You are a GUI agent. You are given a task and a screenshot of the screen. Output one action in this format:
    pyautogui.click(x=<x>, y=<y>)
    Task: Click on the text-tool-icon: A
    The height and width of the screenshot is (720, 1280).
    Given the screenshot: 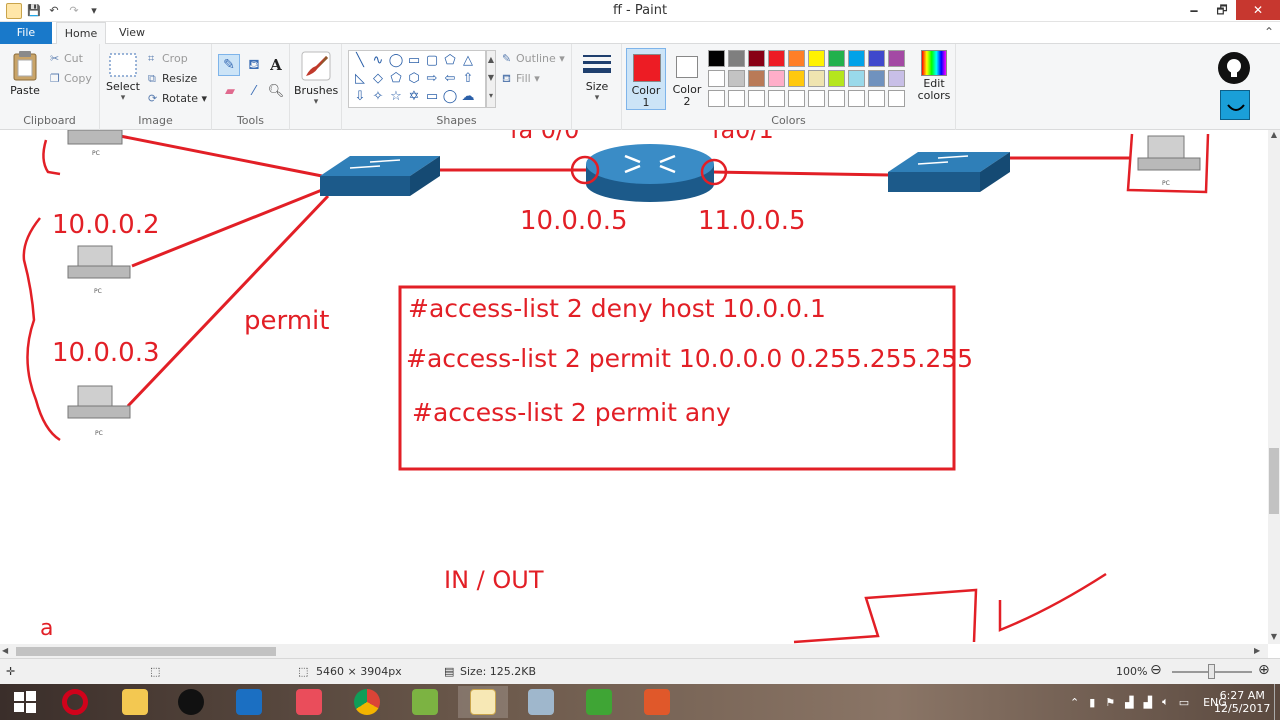 What is the action you would take?
    pyautogui.click(x=276, y=65)
    